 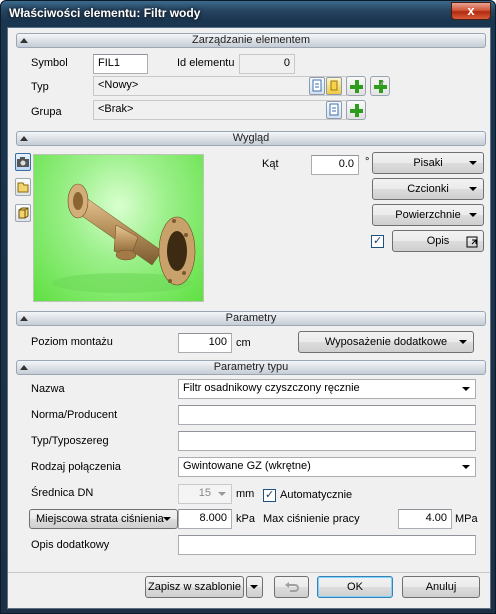 I want to click on ok-button: OK, so click(x=355, y=587).